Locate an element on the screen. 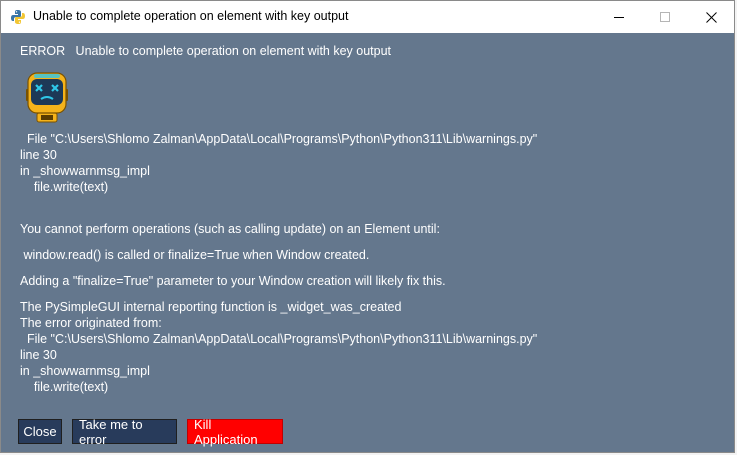 The width and height of the screenshot is (737, 455). maximize-icon is located at coordinates (664, 16).